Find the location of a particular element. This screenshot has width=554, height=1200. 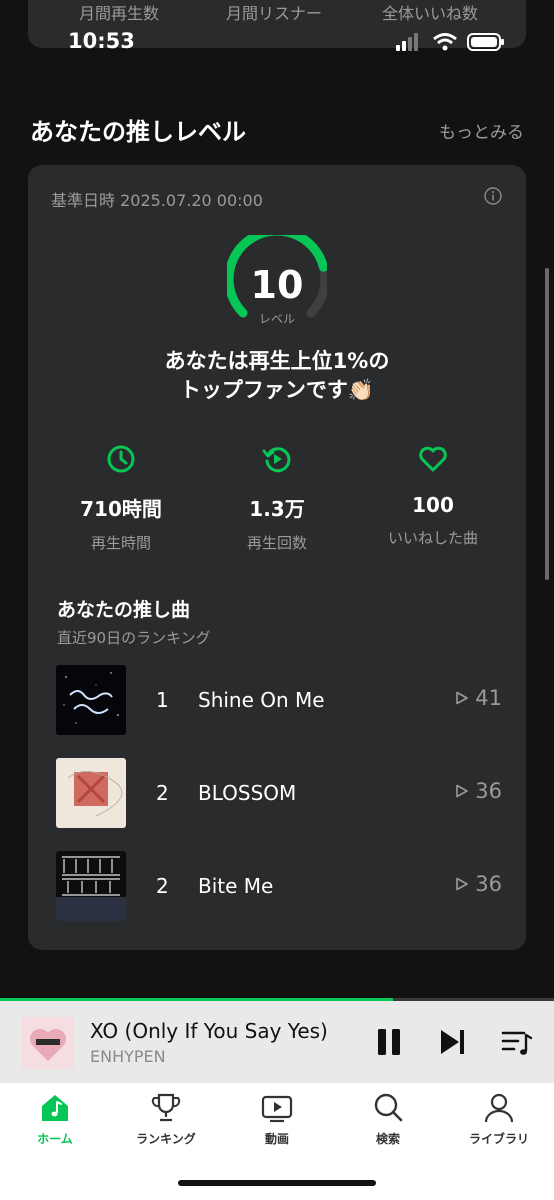

song-rank: 1 is located at coordinates (162, 700).